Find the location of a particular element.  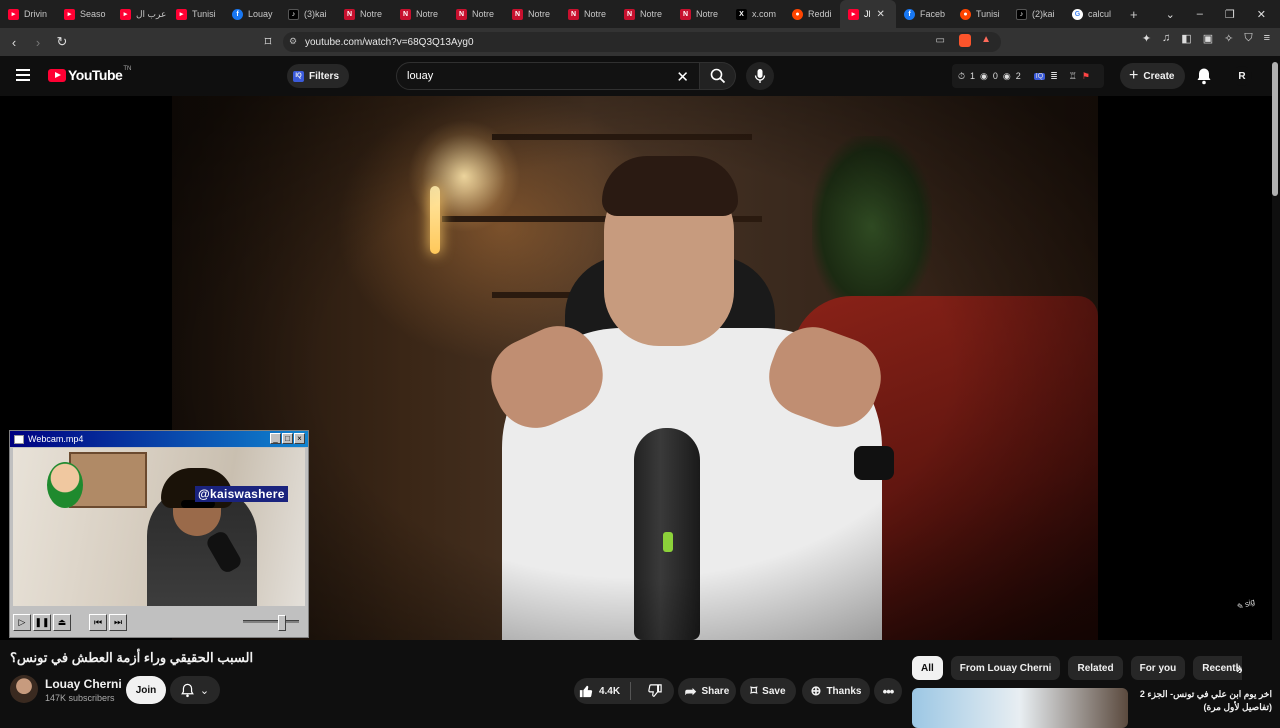

minimize-icon: _ is located at coordinates (275, 438).